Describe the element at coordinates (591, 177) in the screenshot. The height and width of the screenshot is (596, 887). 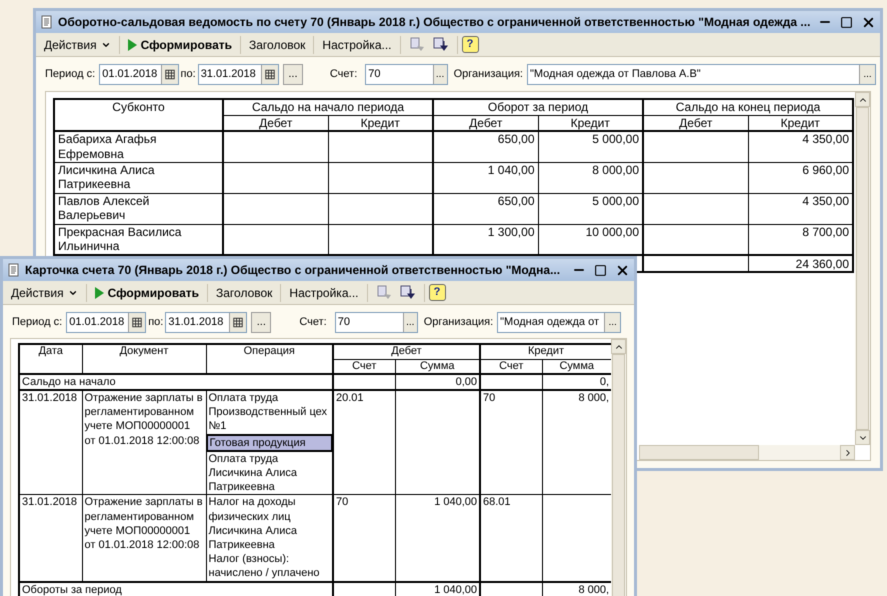
I see `table-cell: 8 000,00` at that location.